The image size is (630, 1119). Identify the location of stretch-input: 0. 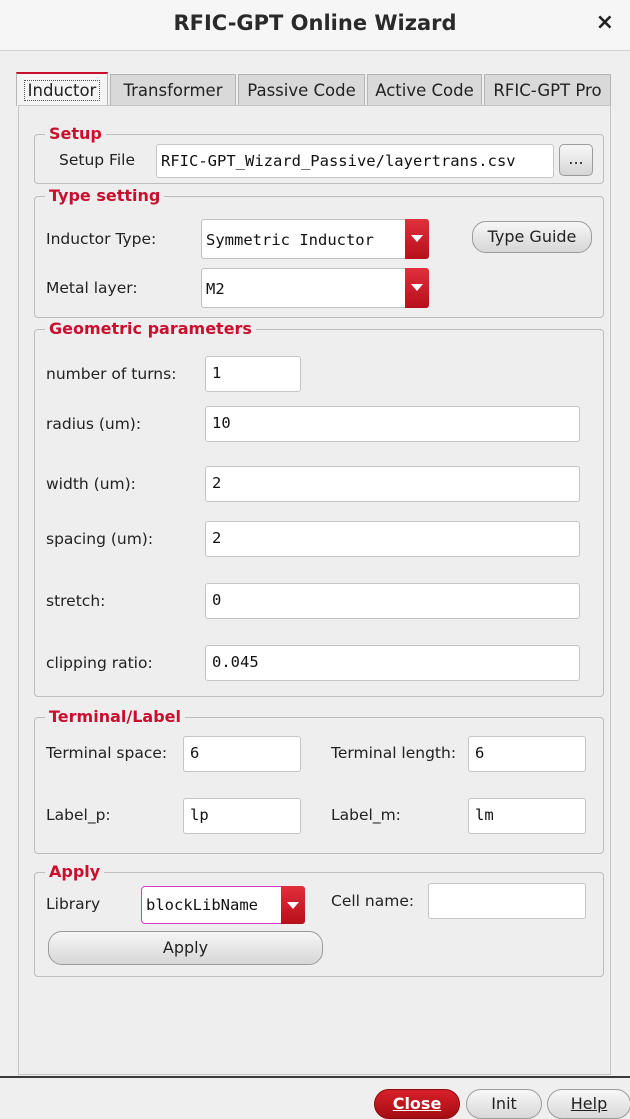
(392, 601).